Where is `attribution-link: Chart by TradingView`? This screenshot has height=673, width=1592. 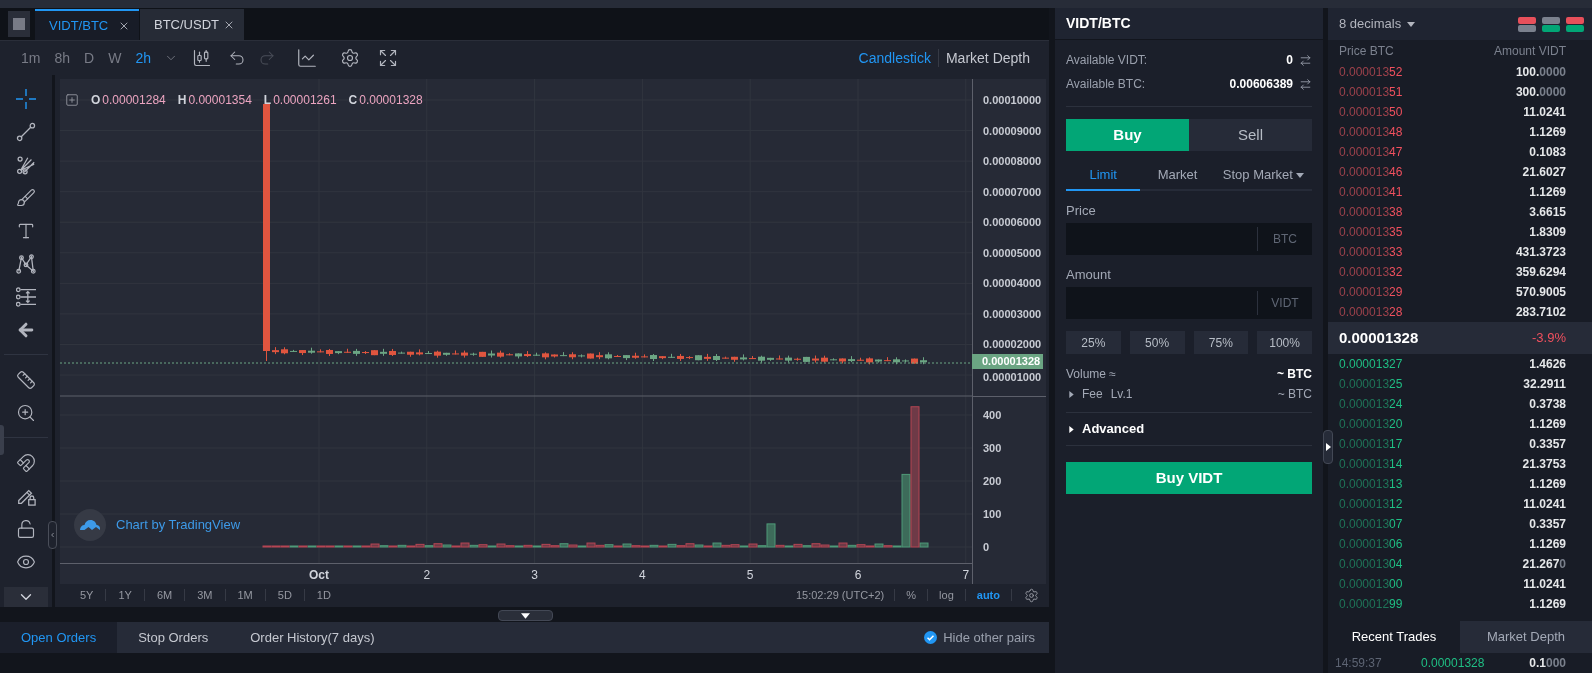 attribution-link: Chart by TradingView is located at coordinates (178, 525).